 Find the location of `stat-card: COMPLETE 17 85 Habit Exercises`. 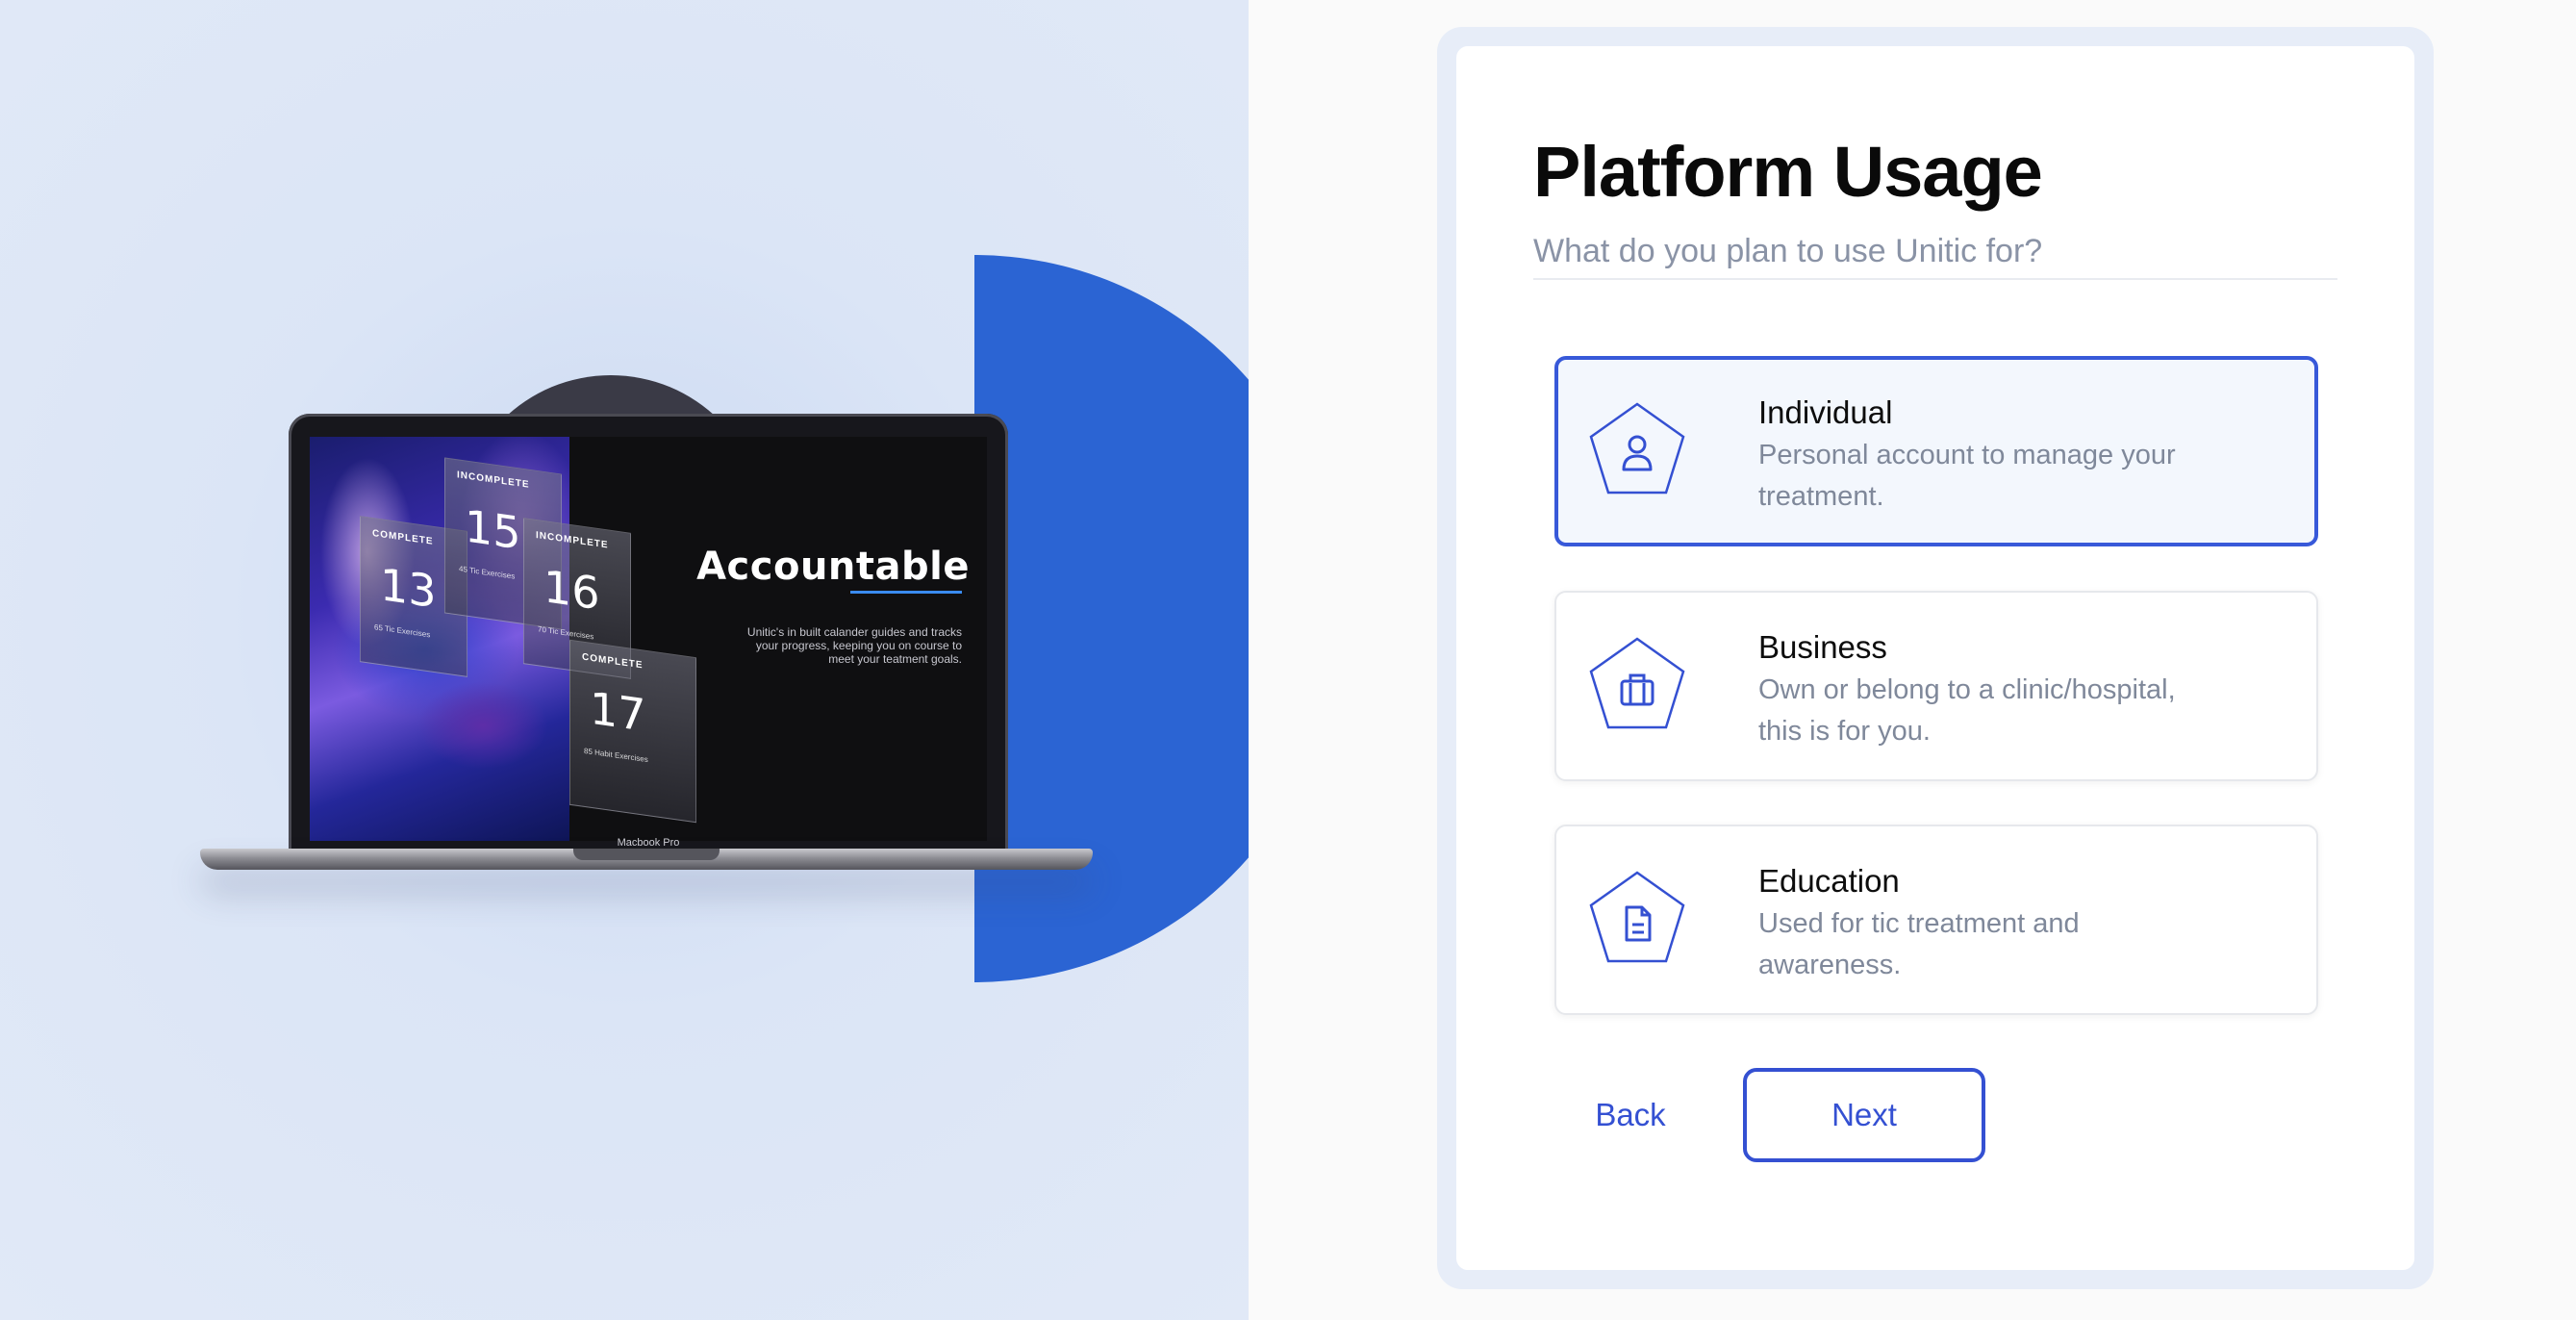

stat-card: COMPLETE 17 85 Habit Exercises is located at coordinates (632, 731).